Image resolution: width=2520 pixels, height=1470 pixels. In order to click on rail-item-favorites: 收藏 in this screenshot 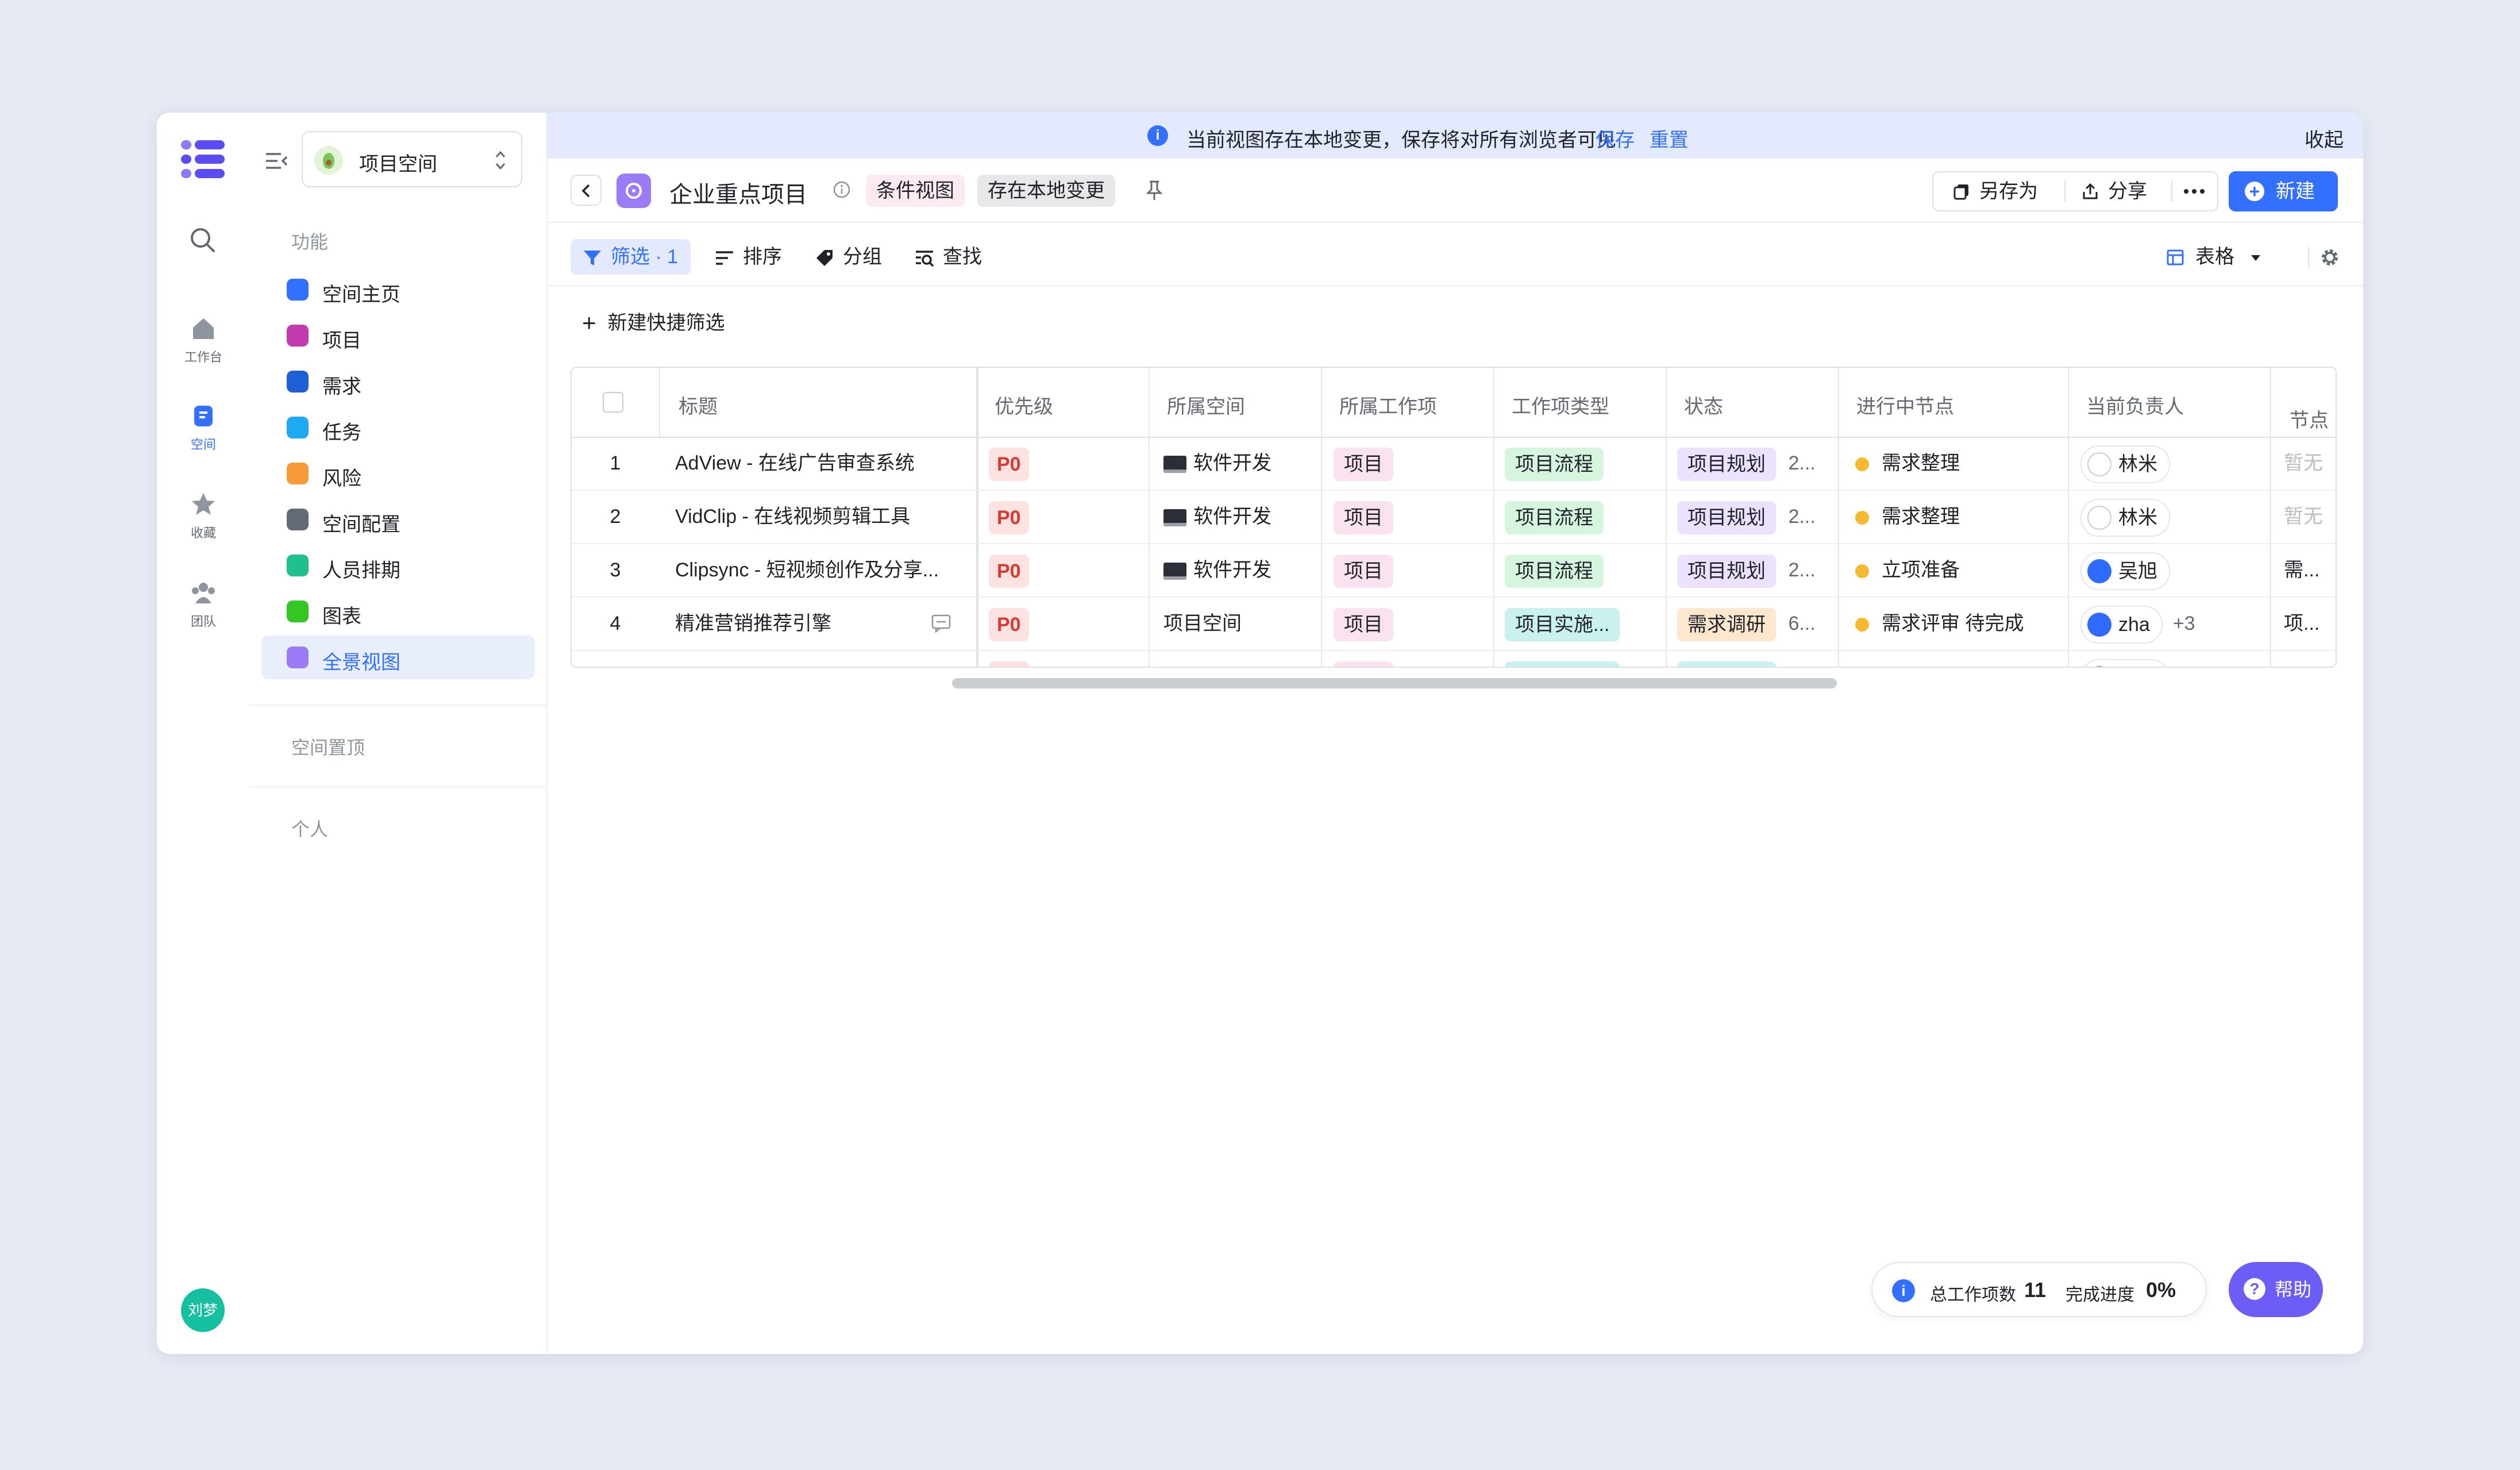, I will do `click(204, 516)`.